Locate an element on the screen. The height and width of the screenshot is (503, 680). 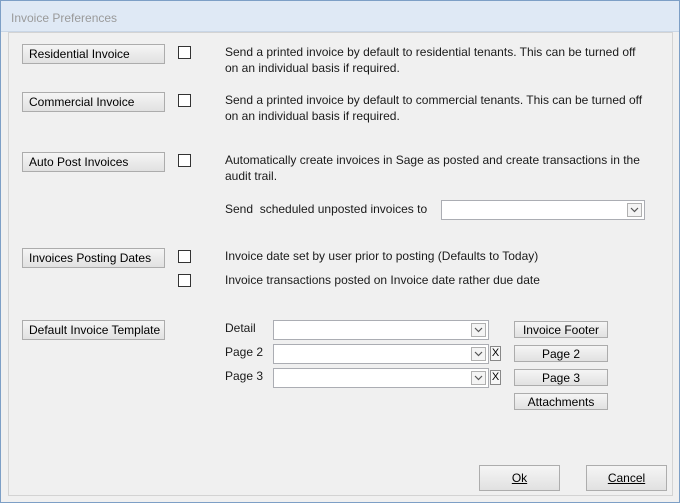
invoices-posting-dates-button: Invoices Posting Dates is located at coordinates (93, 258).